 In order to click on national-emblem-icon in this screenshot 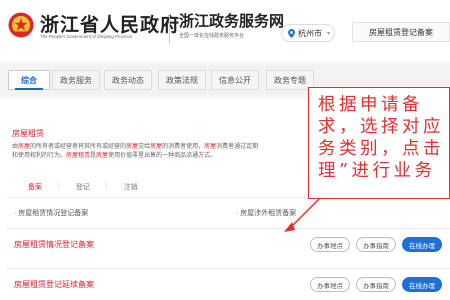, I will do `click(21, 25)`.